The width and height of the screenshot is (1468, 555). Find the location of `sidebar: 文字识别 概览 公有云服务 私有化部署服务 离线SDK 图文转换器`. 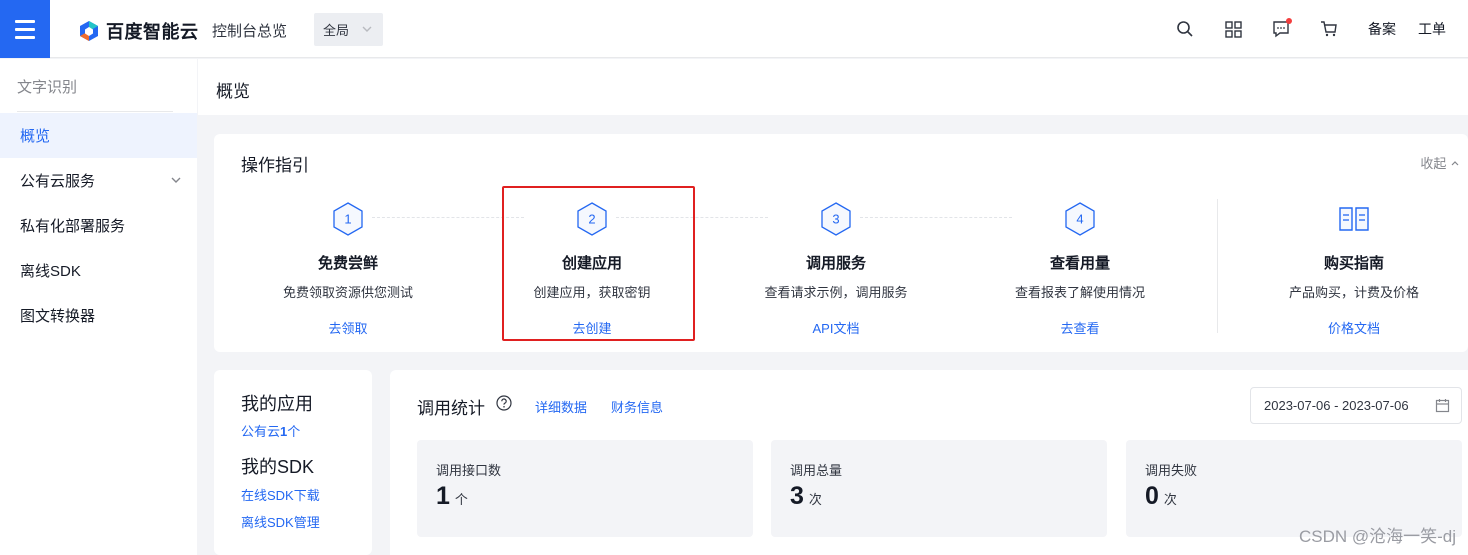

sidebar: 文字识别 概览 公有云服务 私有化部署服务 离线SDK 图文转换器 is located at coordinates (98, 307).